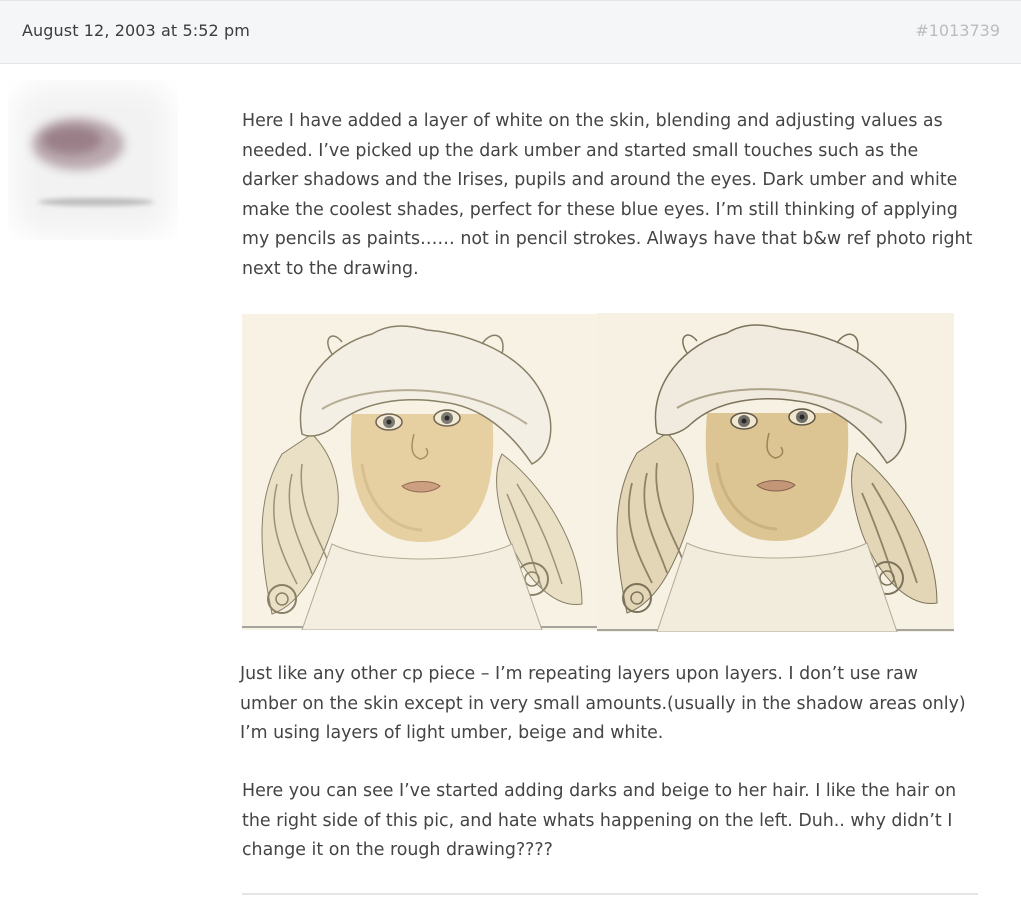  I want to click on avatar, so click(93, 160).